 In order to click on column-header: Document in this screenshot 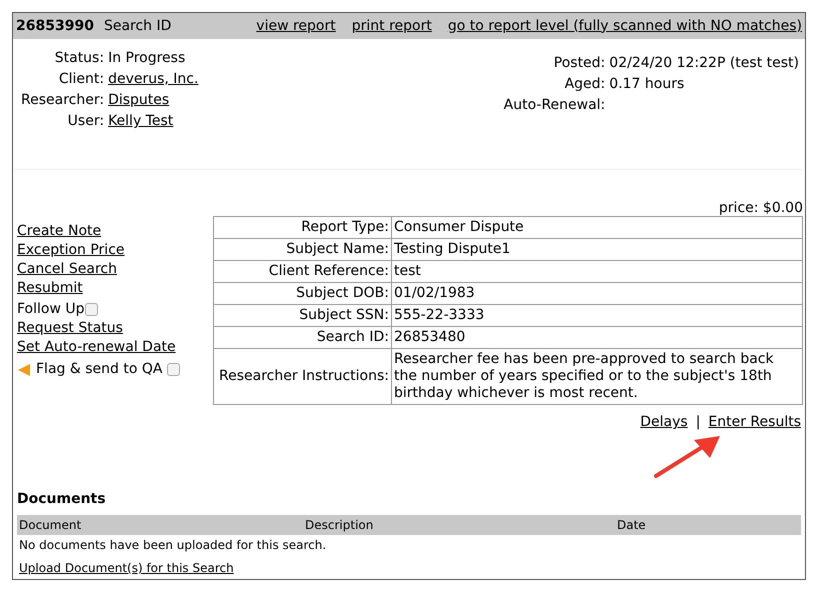, I will do `click(50, 525)`.